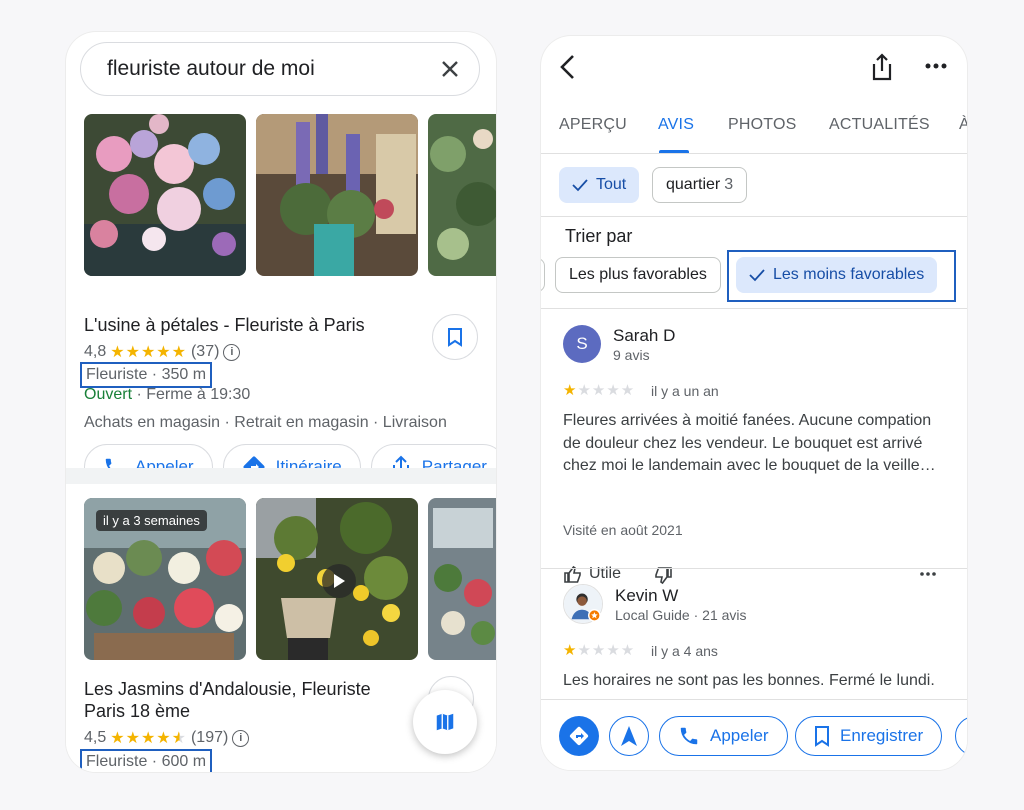 The image size is (1024, 810). I want to click on close-icon, so click(450, 69).